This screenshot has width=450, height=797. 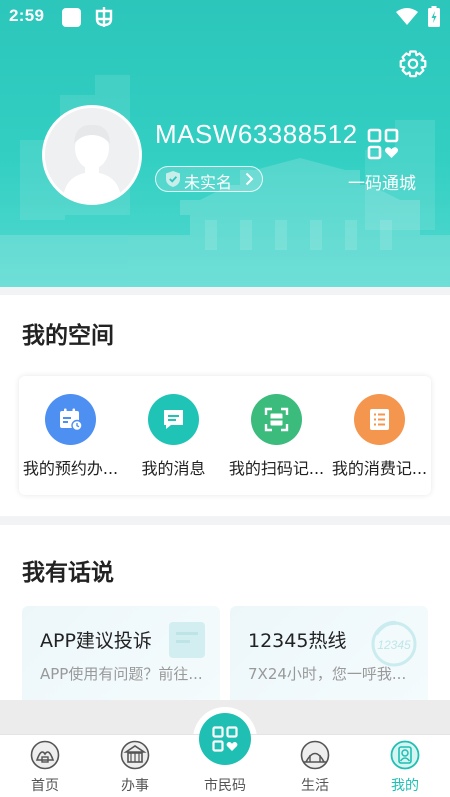 I want to click on nav-tab-affairs: 办事, so click(x=135, y=766).